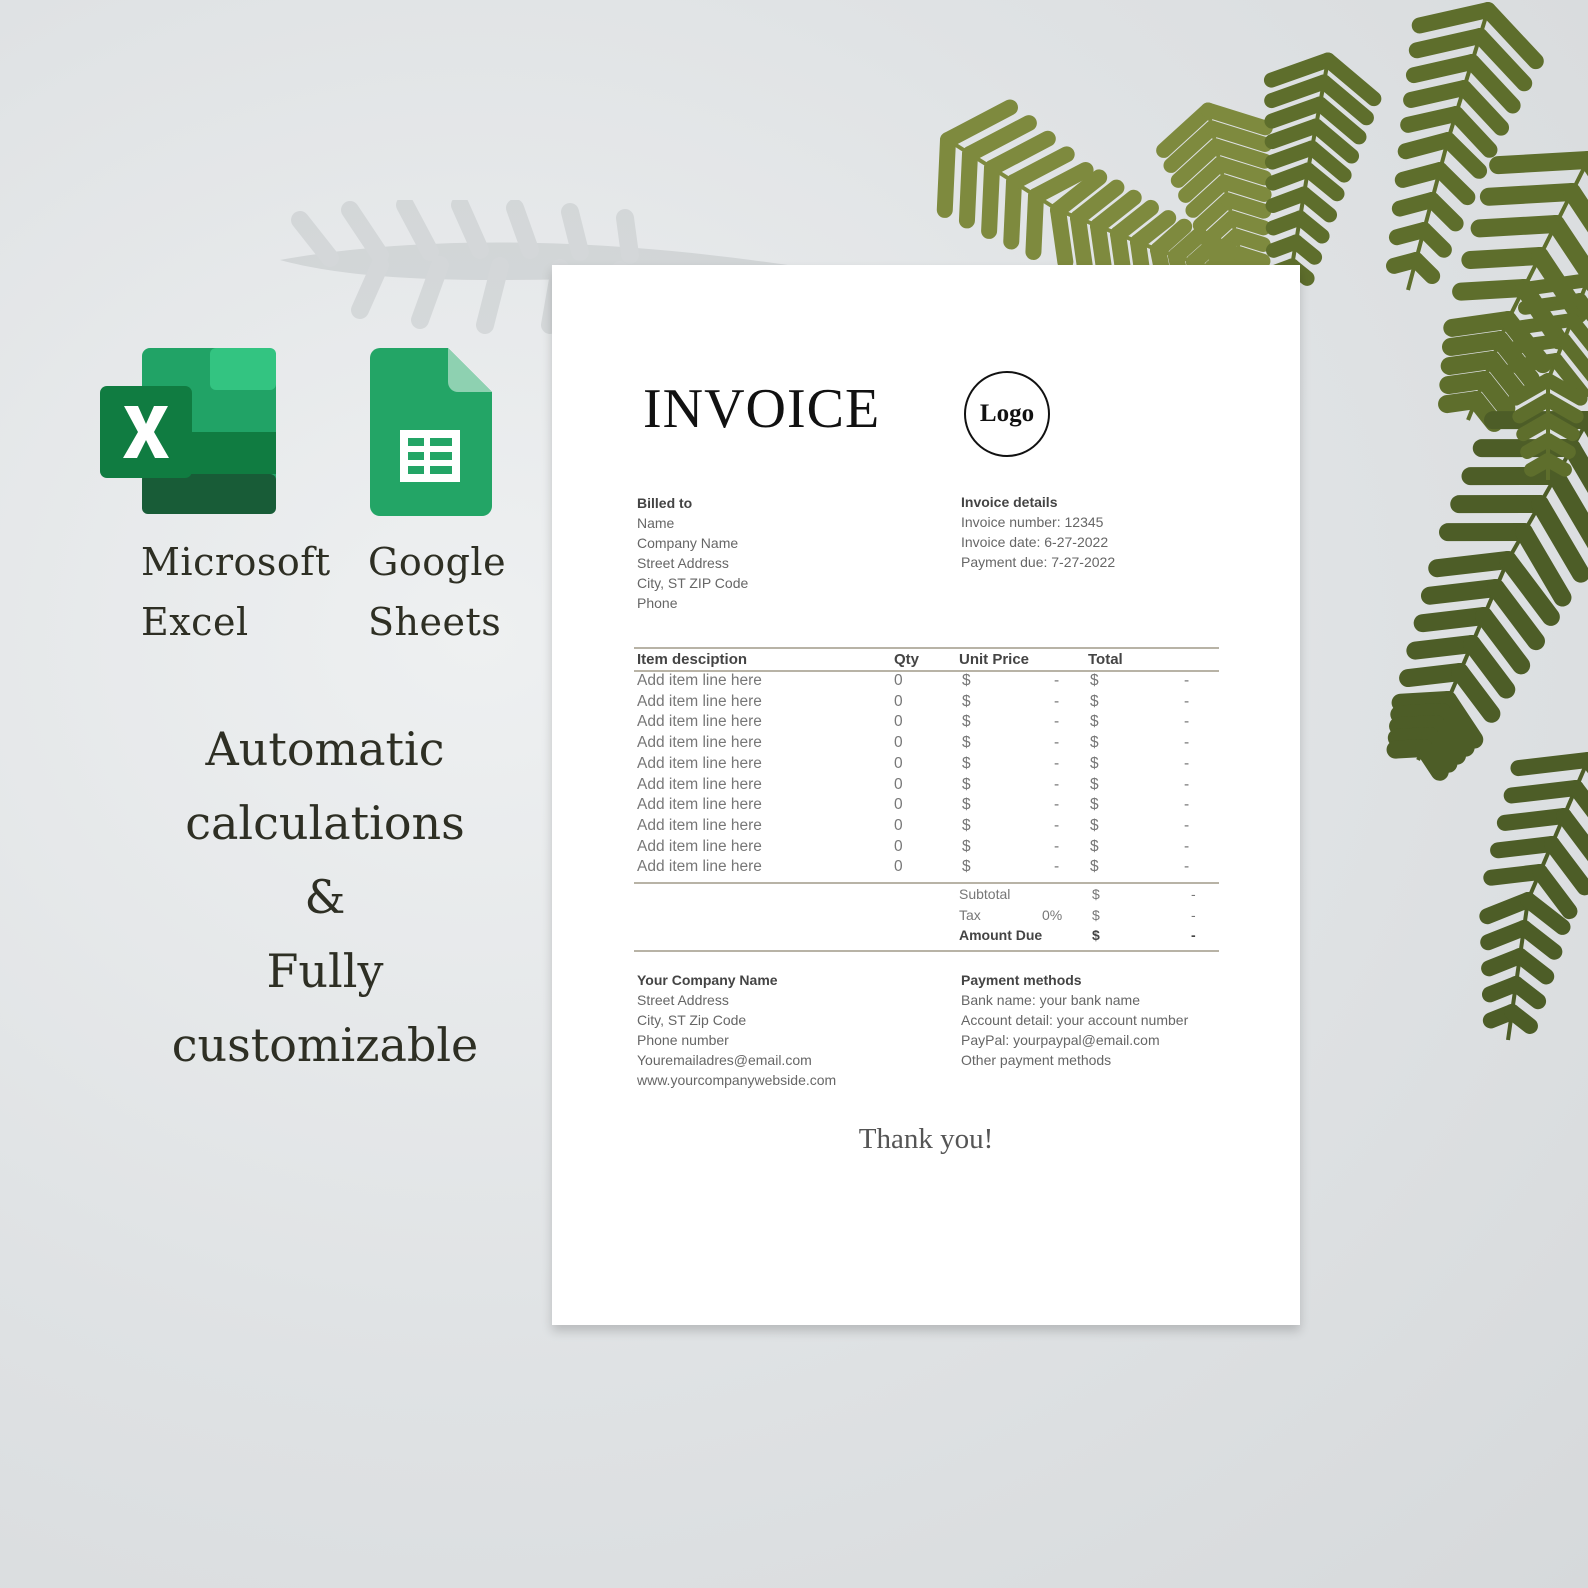 The image size is (1588, 1588). What do you see at coordinates (1036, 1060) in the screenshot?
I see `payment-line: Other payment methods` at bounding box center [1036, 1060].